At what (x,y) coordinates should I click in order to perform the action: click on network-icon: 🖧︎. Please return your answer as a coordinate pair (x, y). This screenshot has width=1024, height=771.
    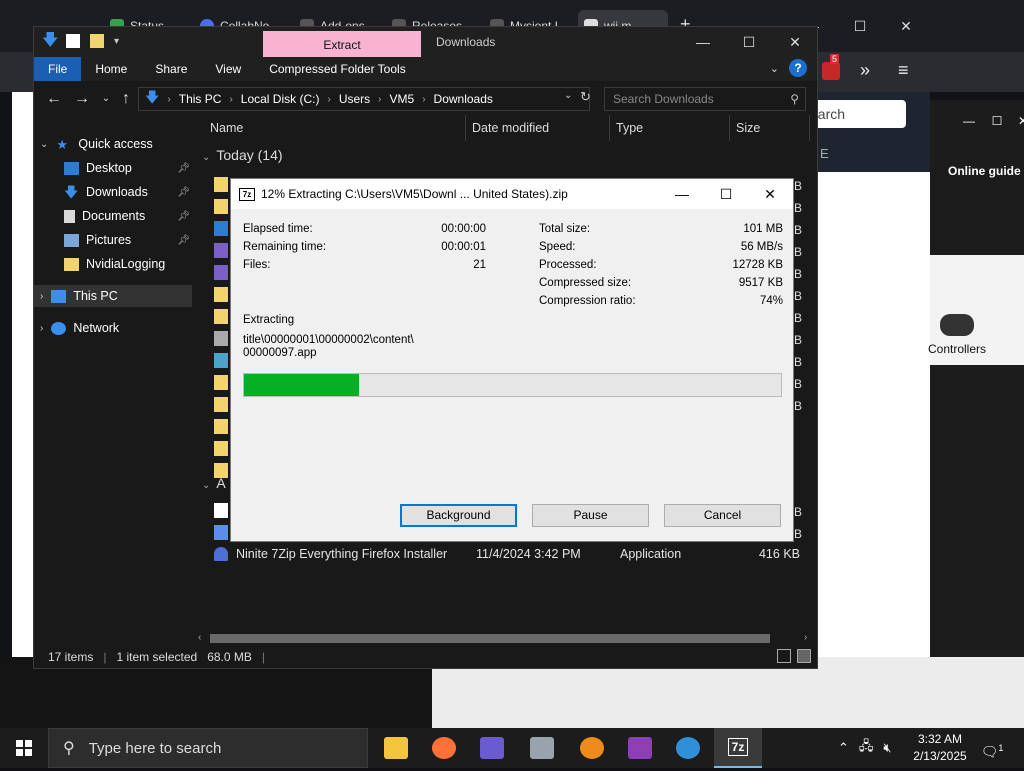
    Looking at the image, I should click on (866, 748).